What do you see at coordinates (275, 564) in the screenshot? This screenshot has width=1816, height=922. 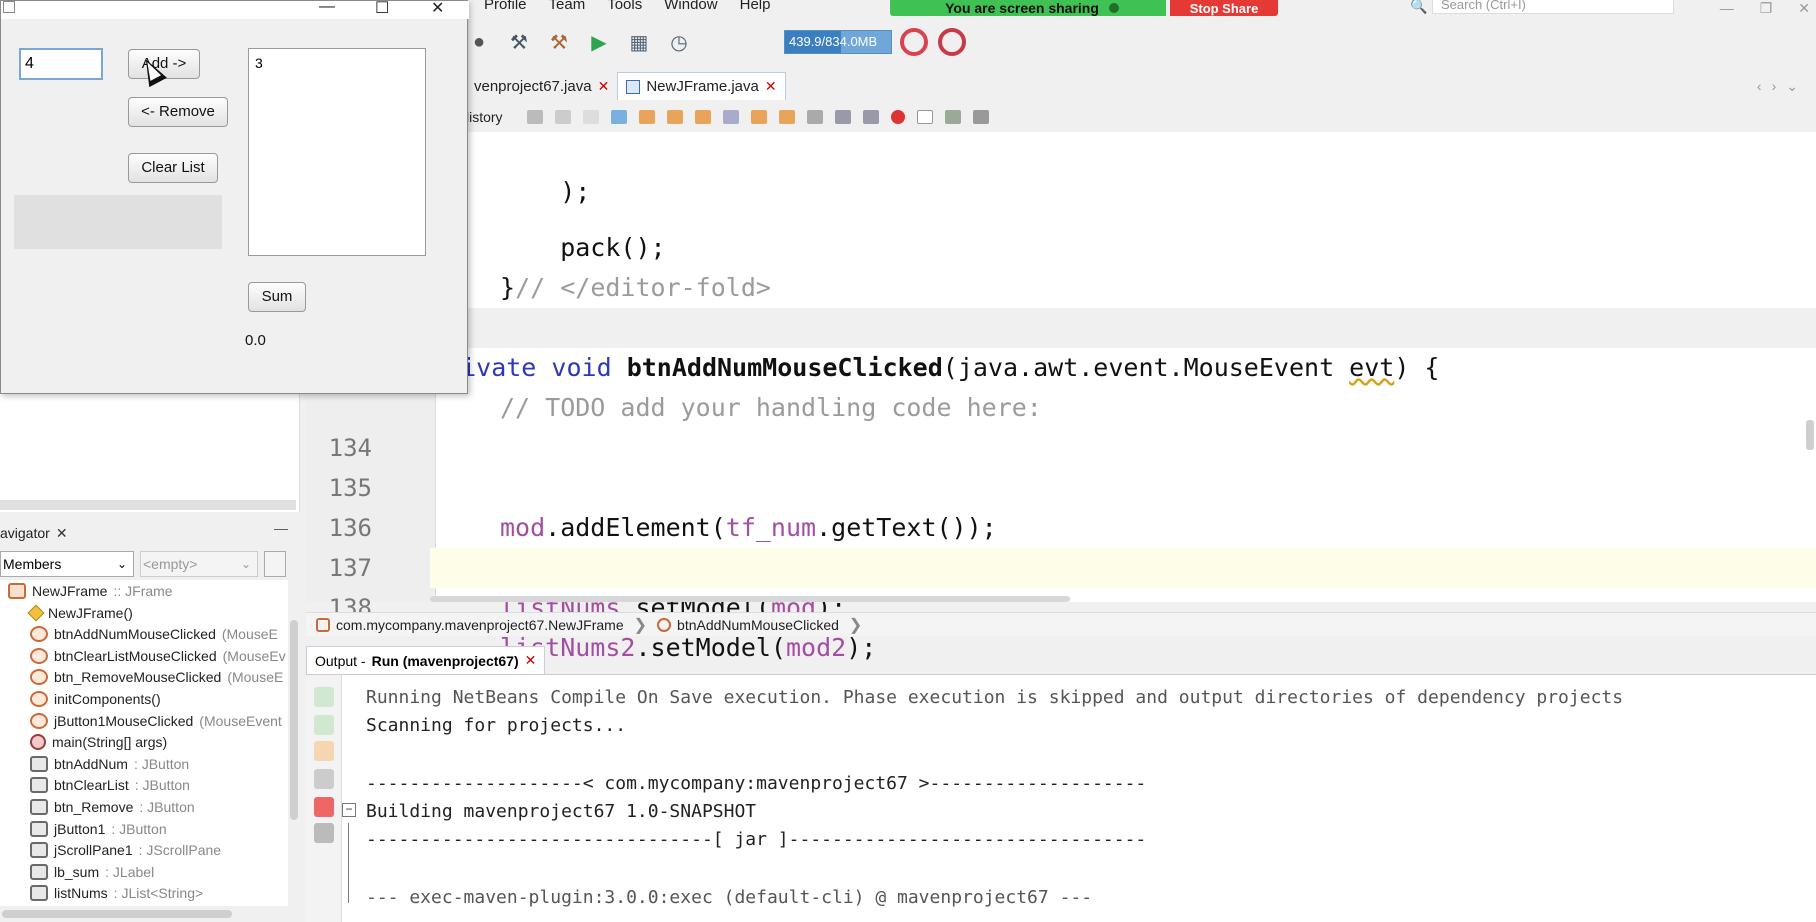 I see `navigator-options-icon` at bounding box center [275, 564].